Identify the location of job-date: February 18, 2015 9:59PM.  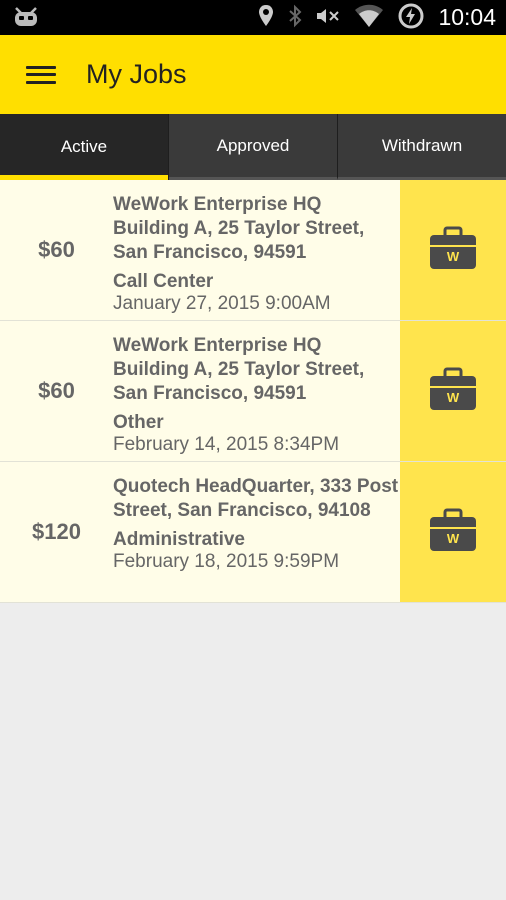
(226, 561).